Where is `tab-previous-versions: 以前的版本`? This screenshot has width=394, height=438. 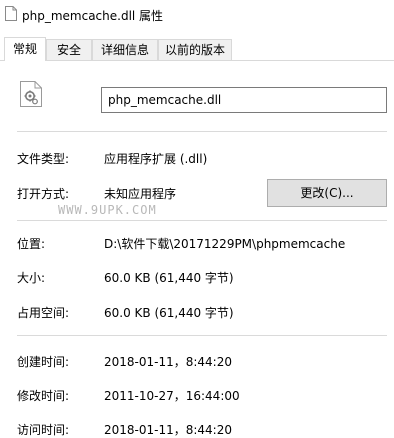
tab-previous-versions: 以前的版本 is located at coordinates (195, 49).